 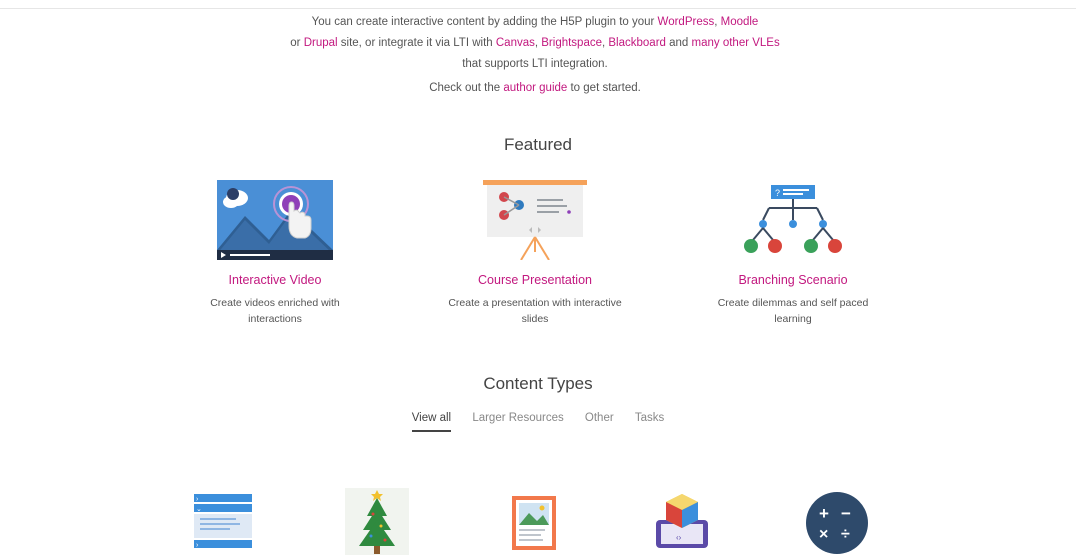 What do you see at coordinates (837, 523) in the screenshot?
I see `arithmetic-quiz-icon: + − × ÷` at bounding box center [837, 523].